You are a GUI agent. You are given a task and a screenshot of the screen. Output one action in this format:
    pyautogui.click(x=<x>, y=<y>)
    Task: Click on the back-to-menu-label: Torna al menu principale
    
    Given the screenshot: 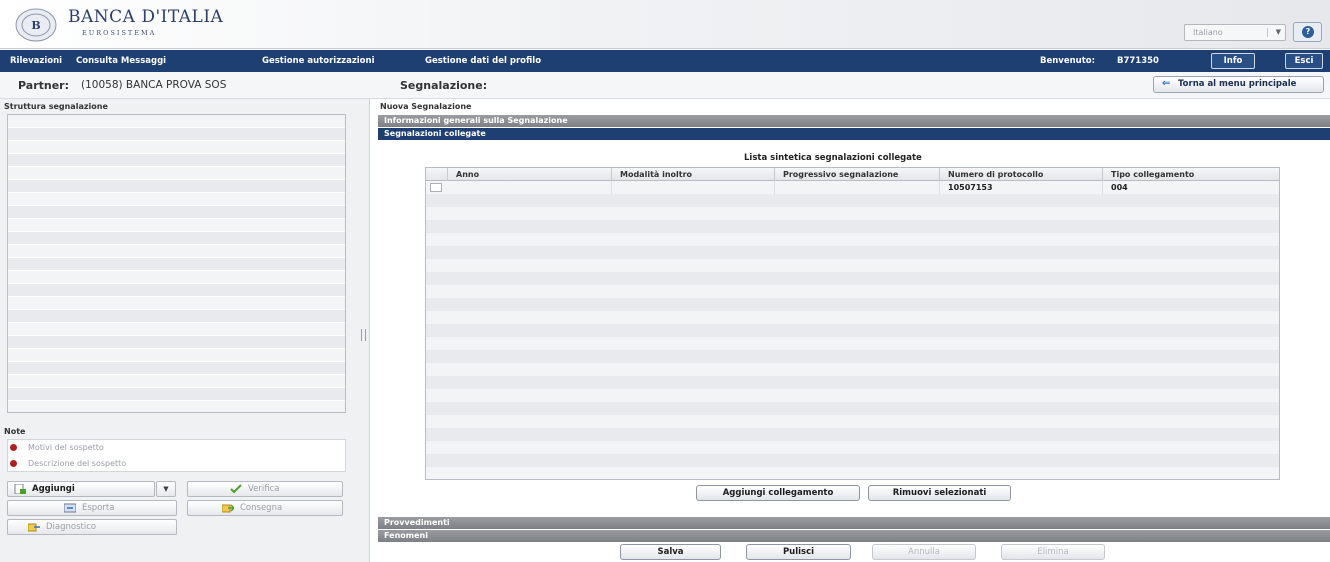 What is the action you would take?
    pyautogui.click(x=1237, y=84)
    